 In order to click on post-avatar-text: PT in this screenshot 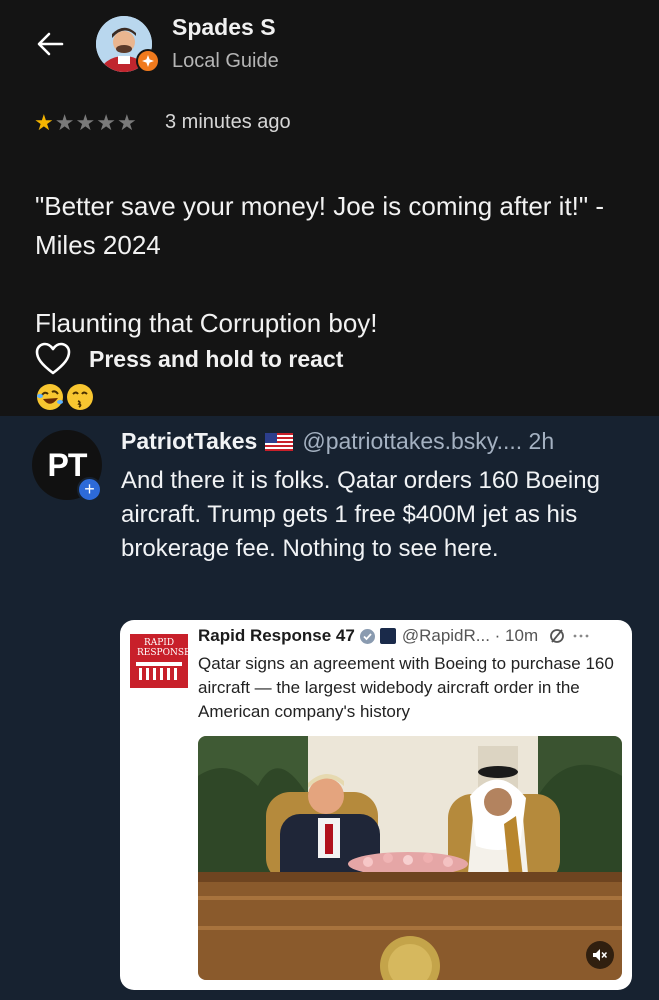, I will do `click(67, 464)`.